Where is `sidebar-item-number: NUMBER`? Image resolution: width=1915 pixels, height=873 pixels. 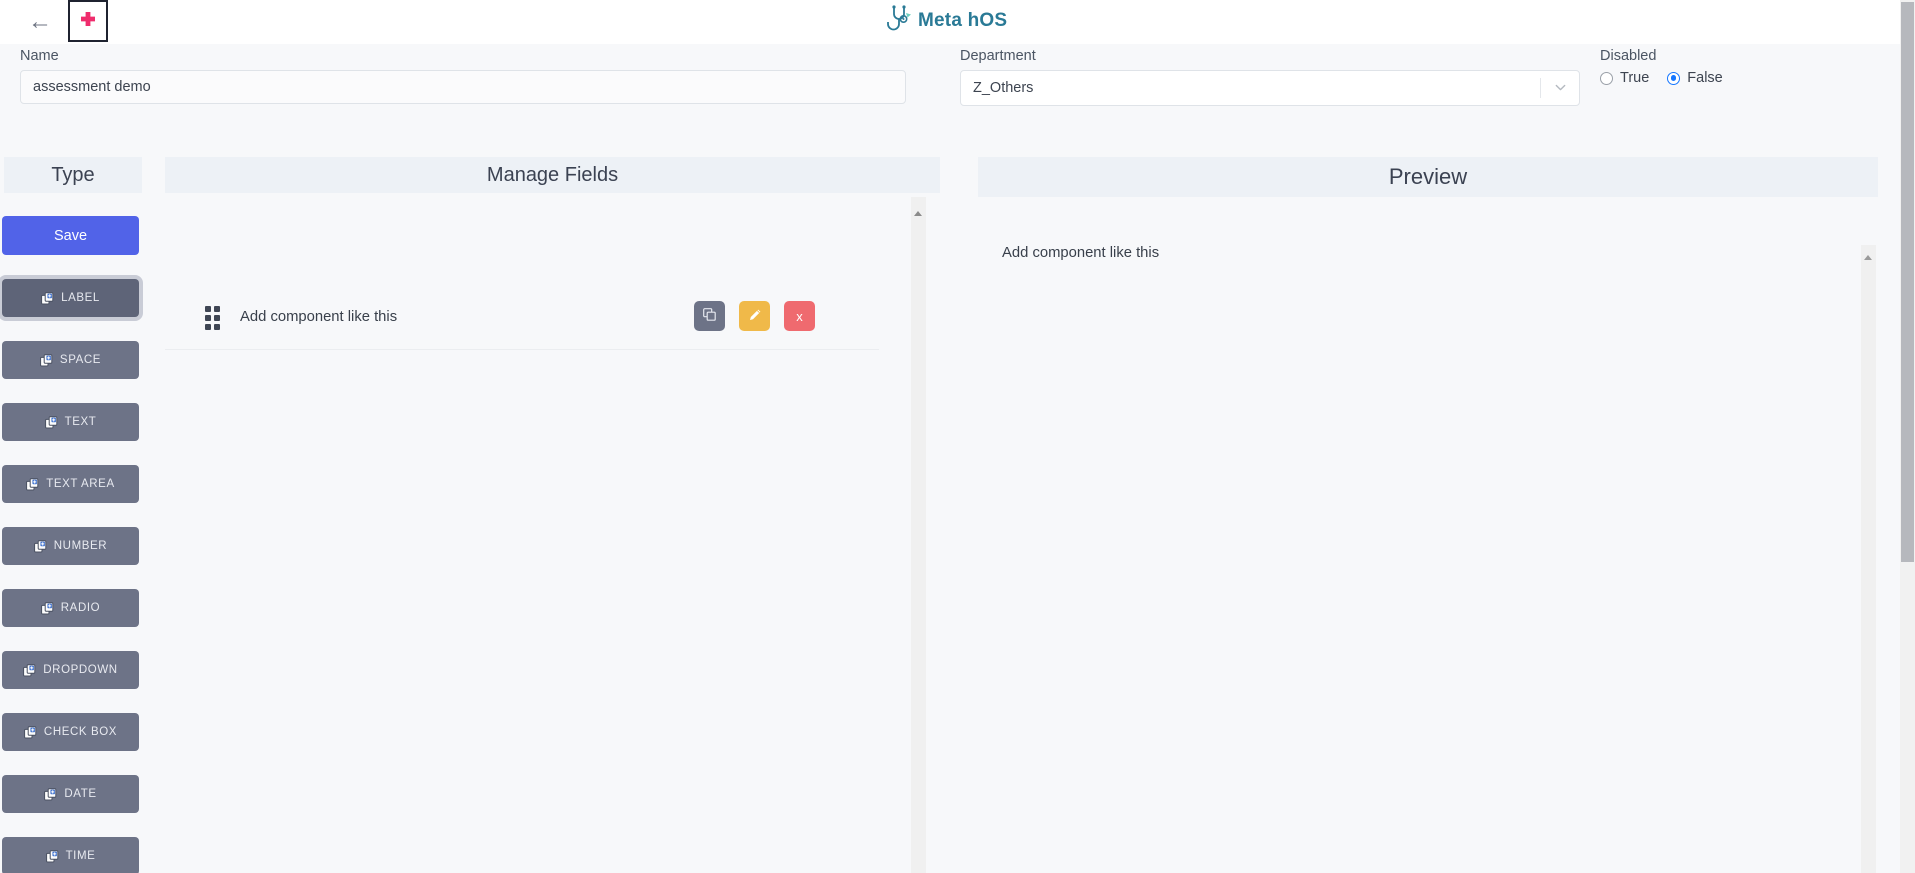
sidebar-item-number: NUMBER is located at coordinates (70, 546).